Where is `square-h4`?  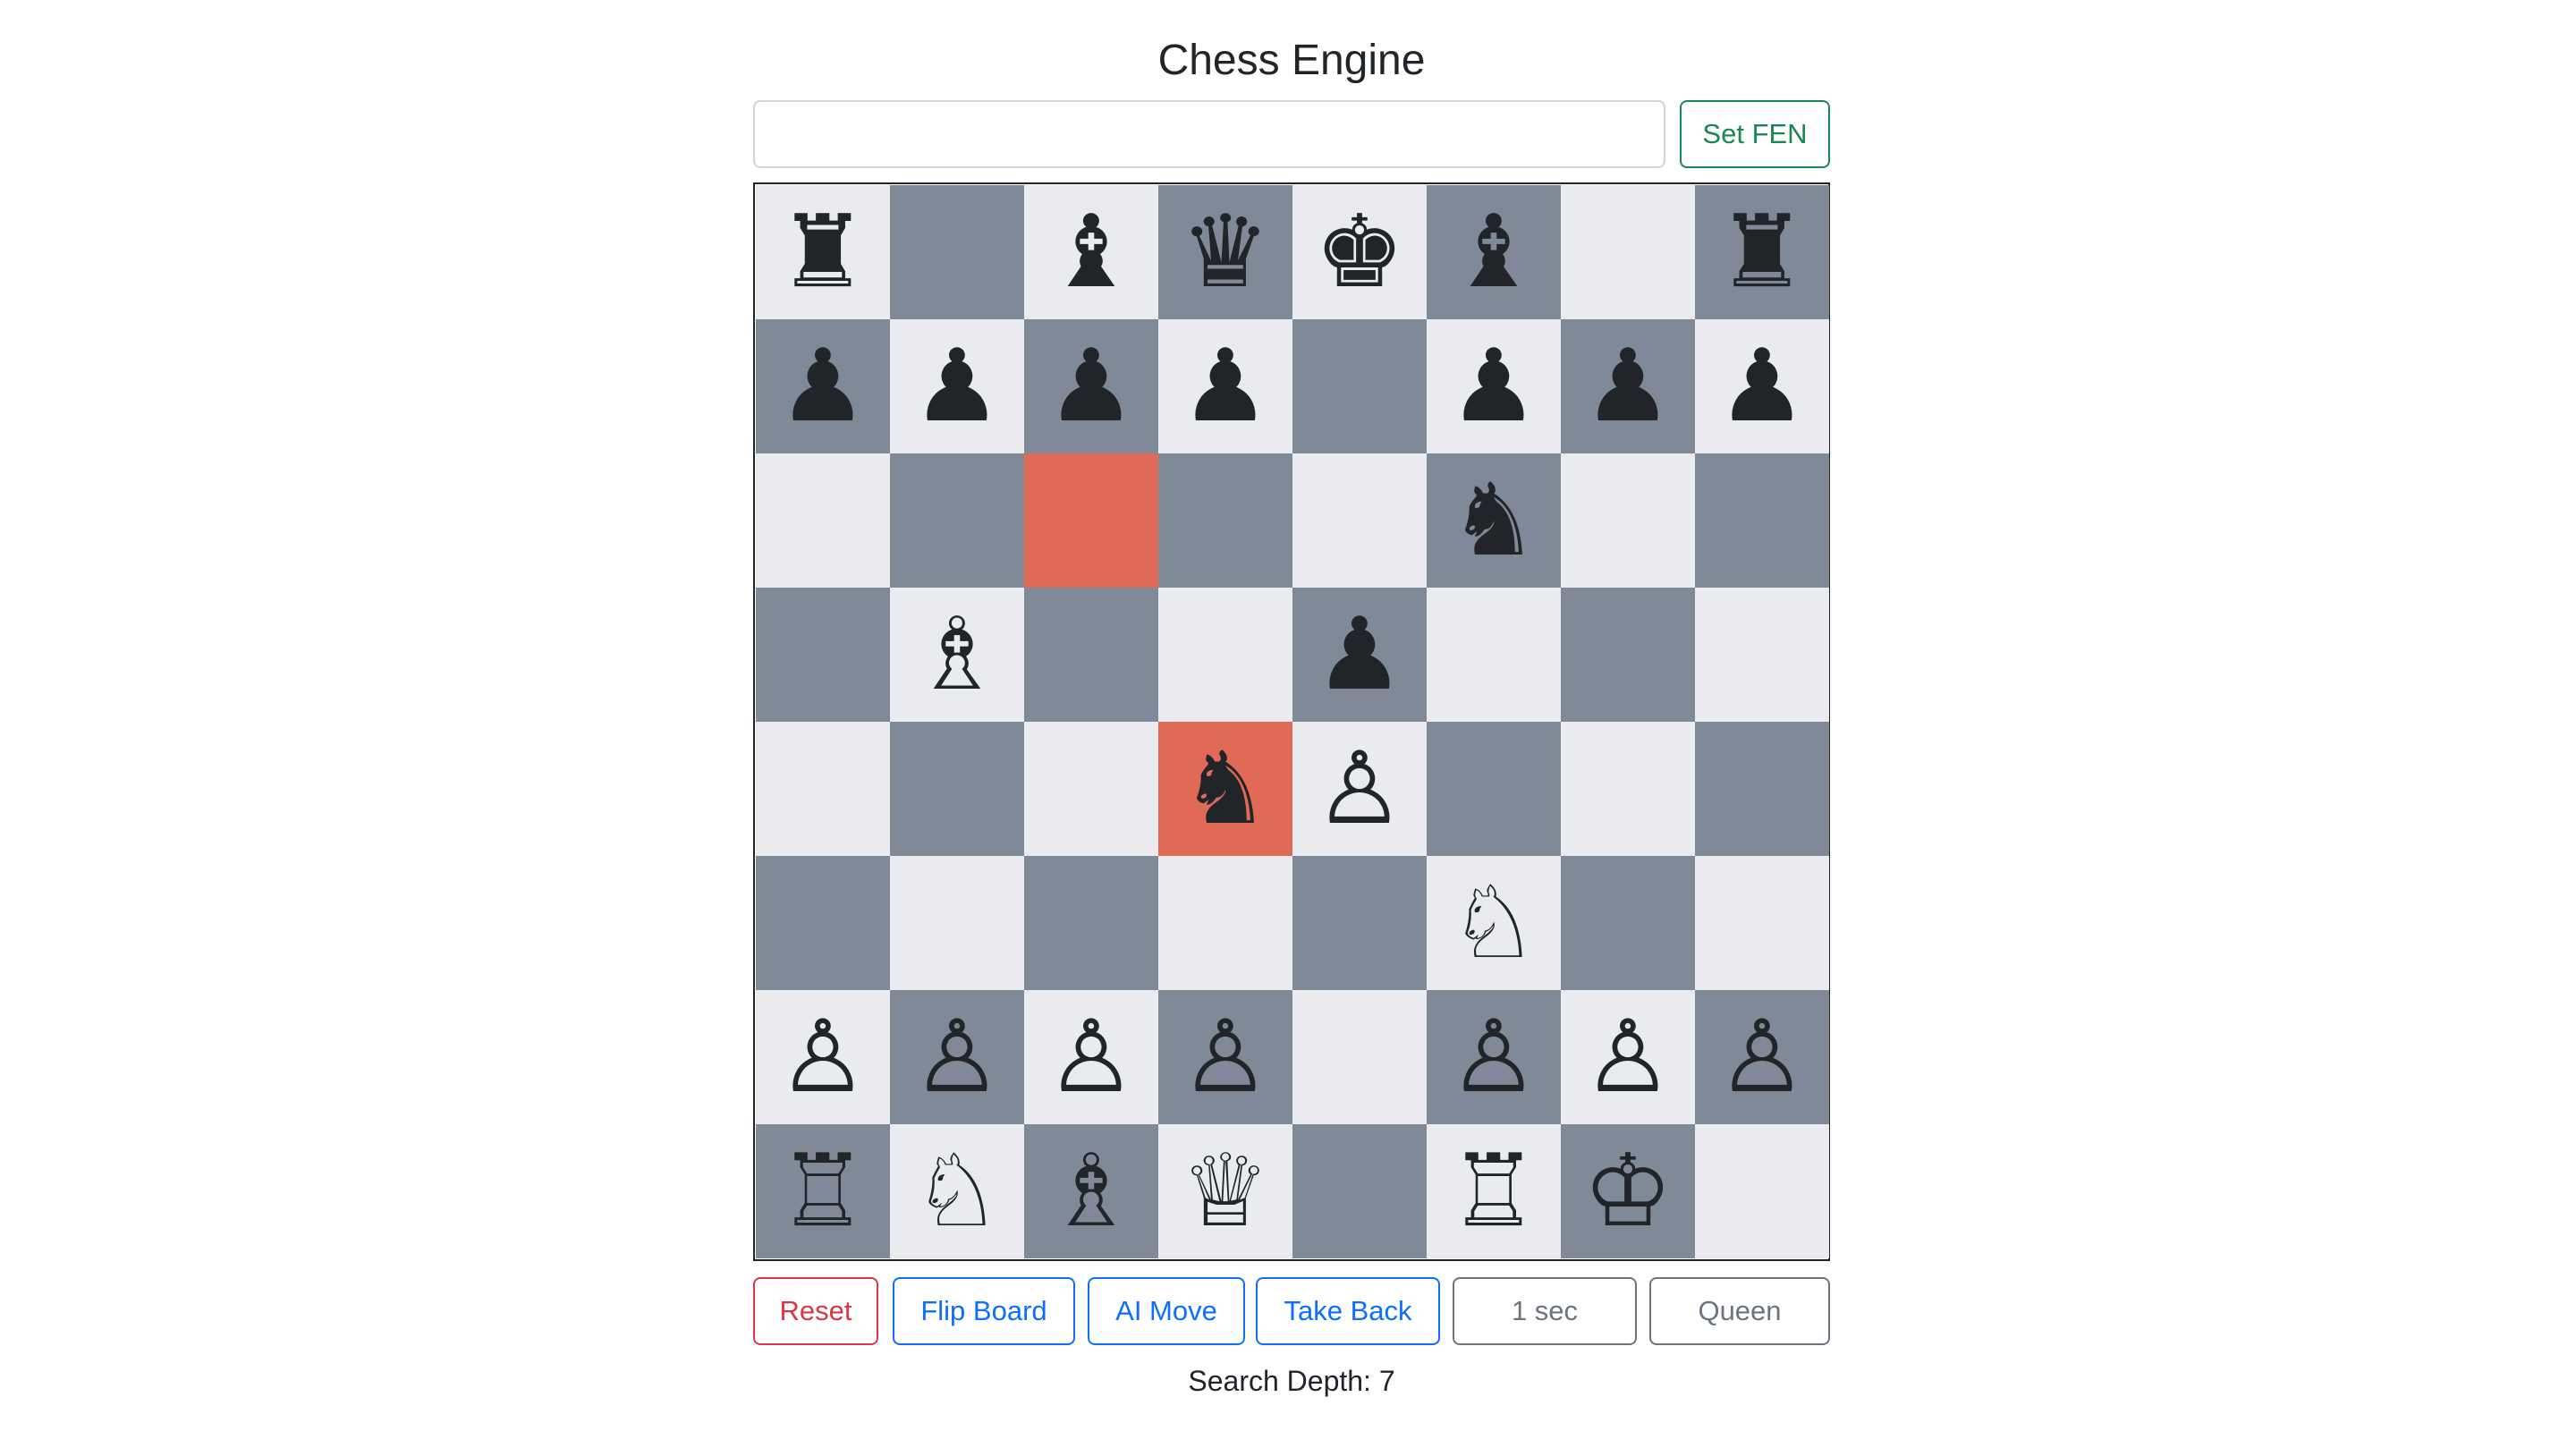
square-h4 is located at coordinates (1762, 789).